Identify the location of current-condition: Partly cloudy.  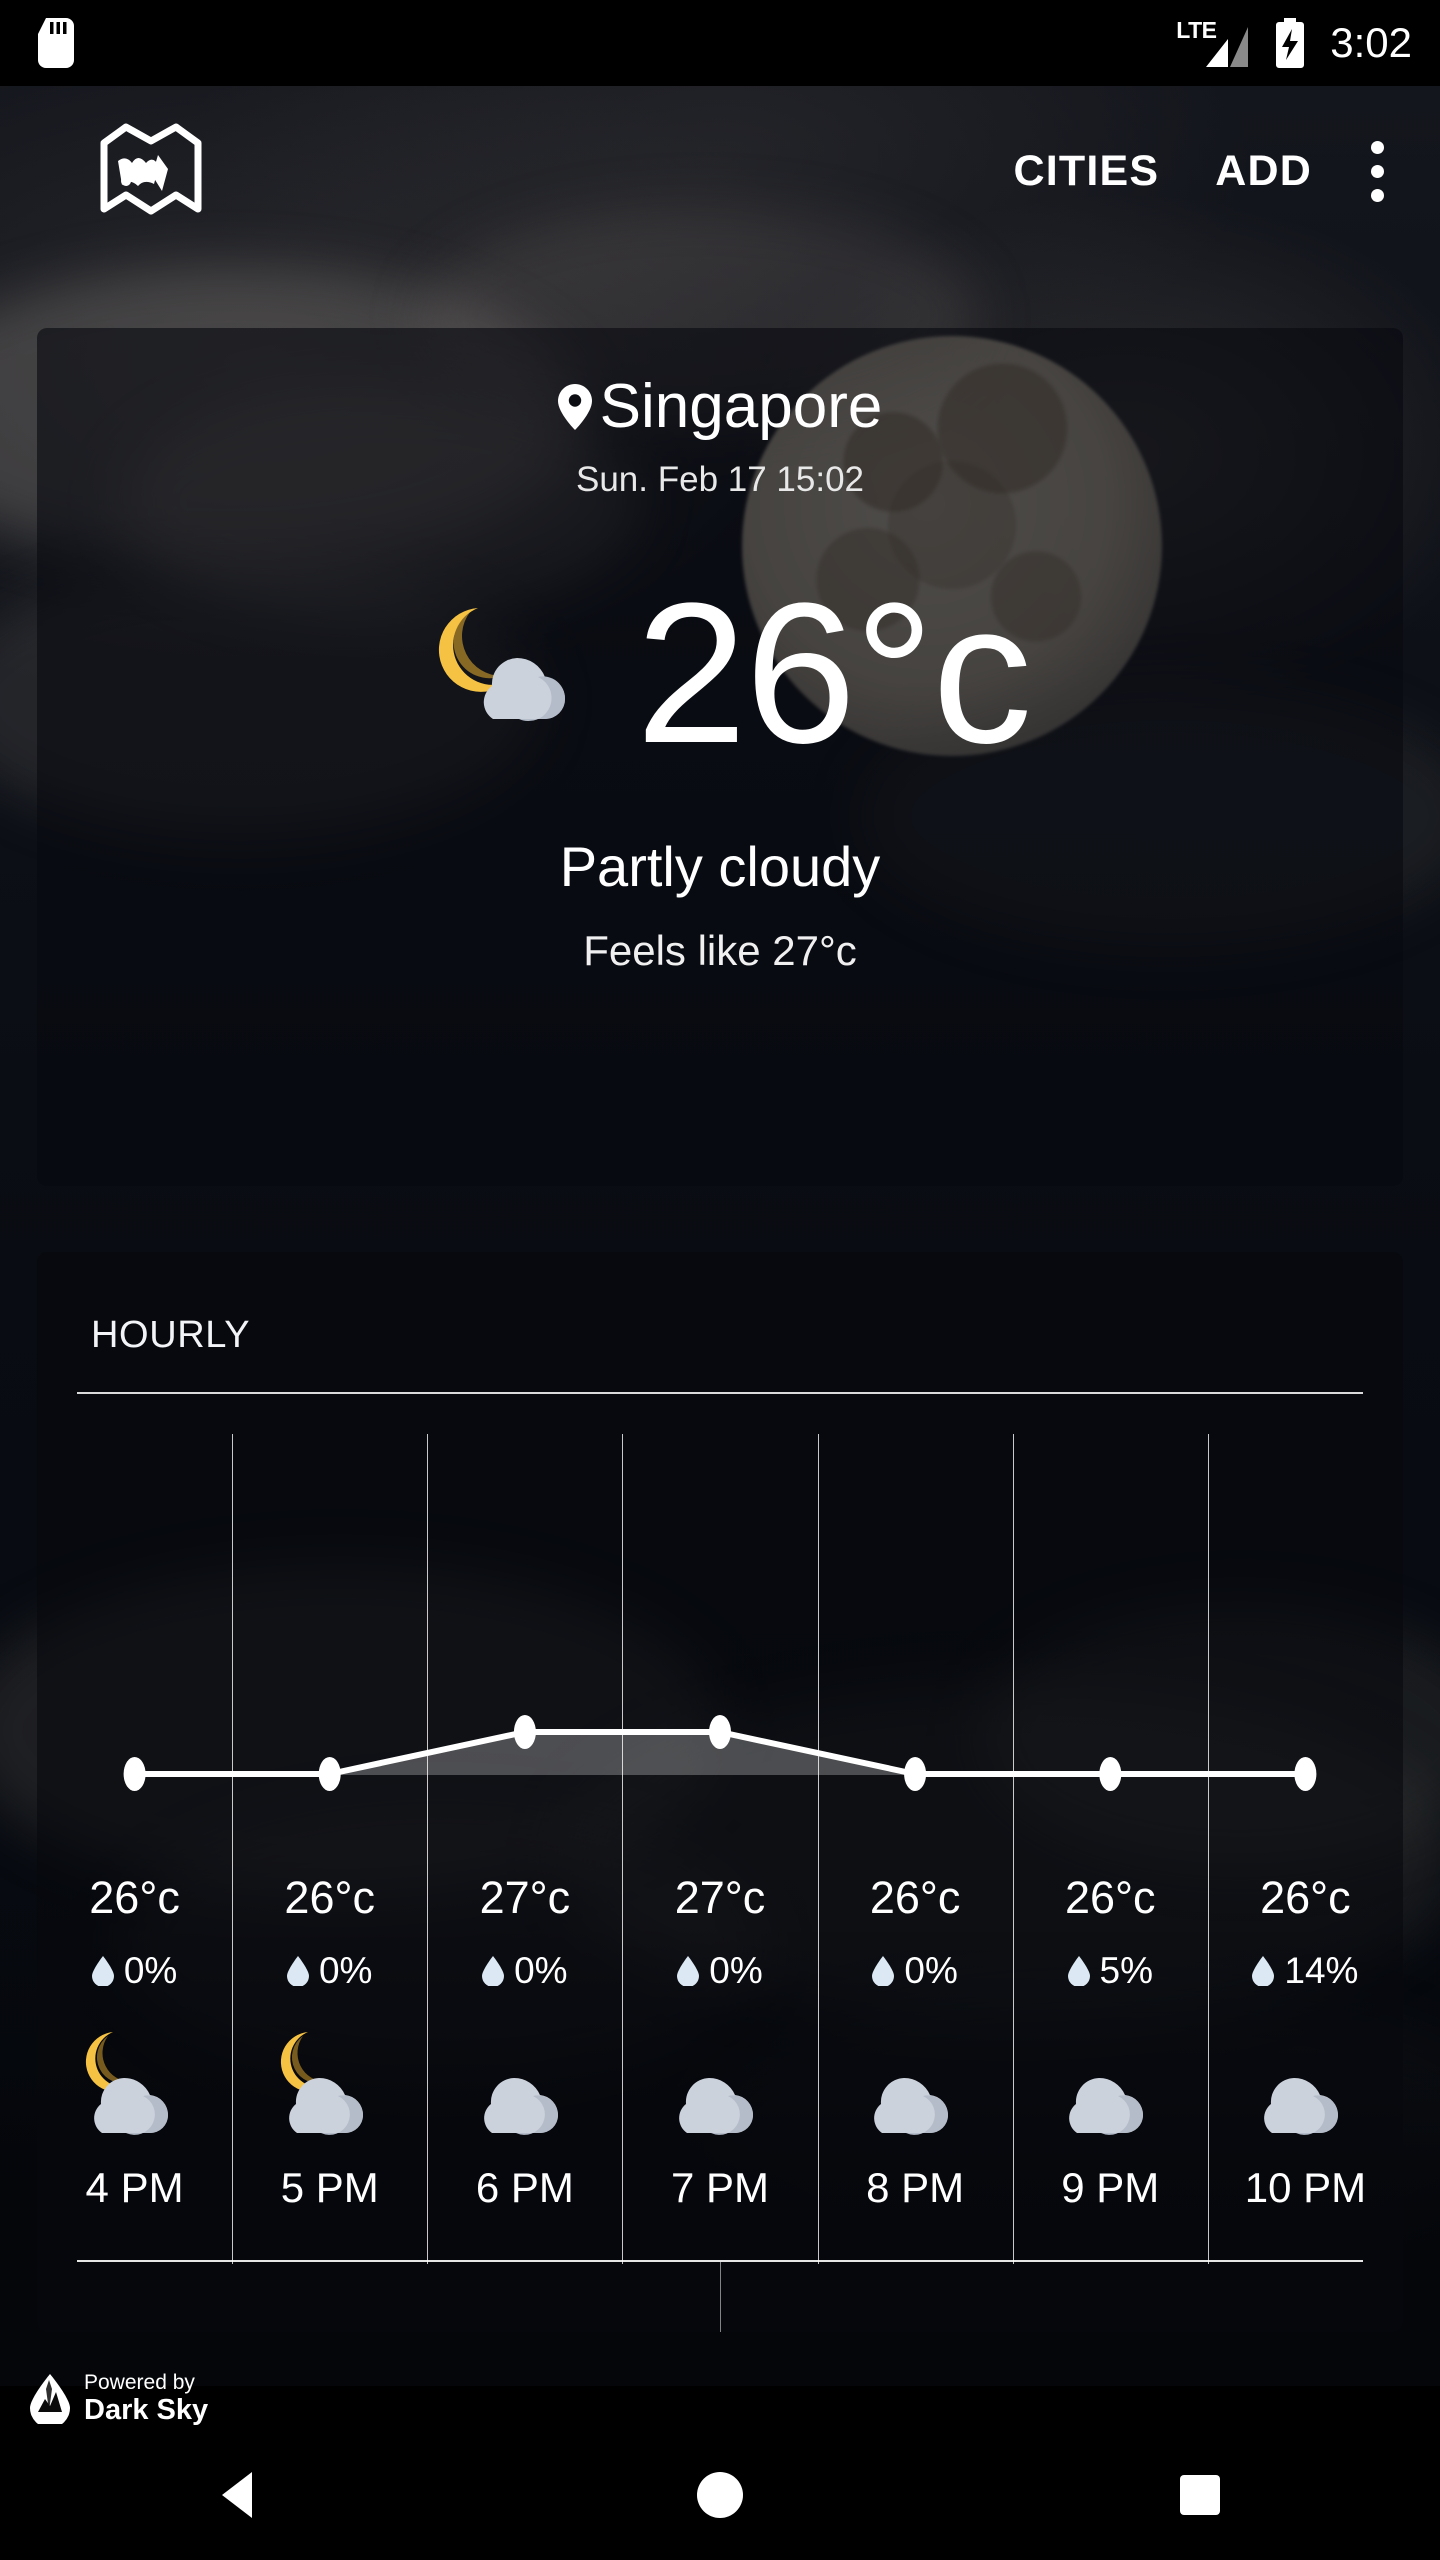
(720, 866).